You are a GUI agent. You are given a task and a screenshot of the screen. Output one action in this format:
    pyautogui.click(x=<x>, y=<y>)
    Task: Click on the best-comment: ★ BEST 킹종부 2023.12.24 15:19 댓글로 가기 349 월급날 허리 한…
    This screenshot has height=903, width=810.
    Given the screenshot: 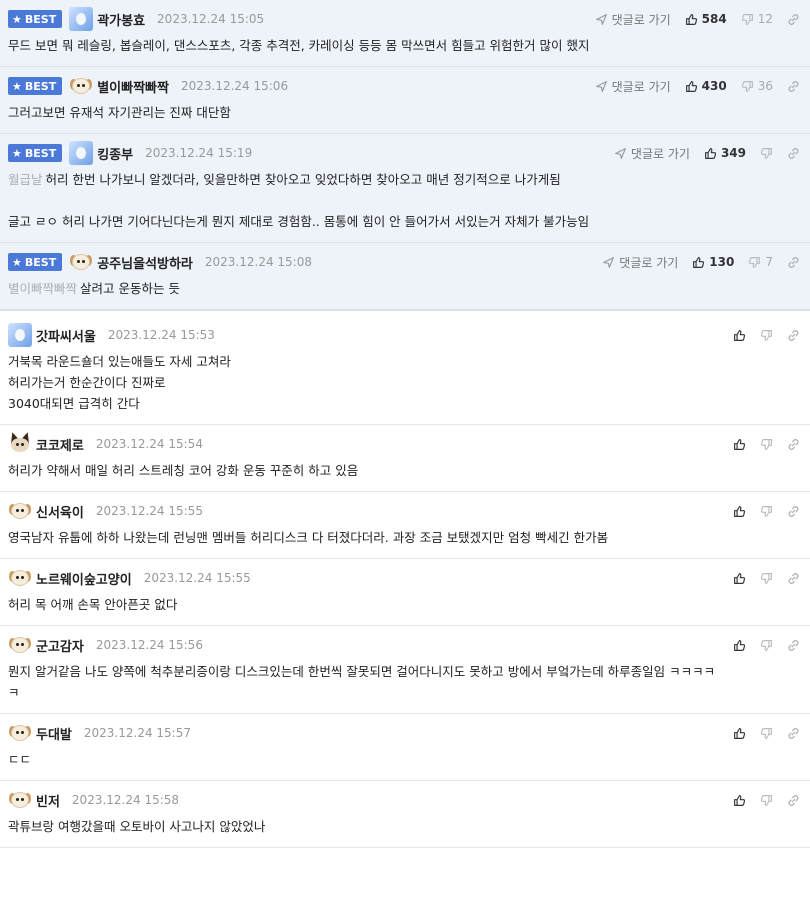 What is the action you would take?
    pyautogui.click(x=405, y=188)
    